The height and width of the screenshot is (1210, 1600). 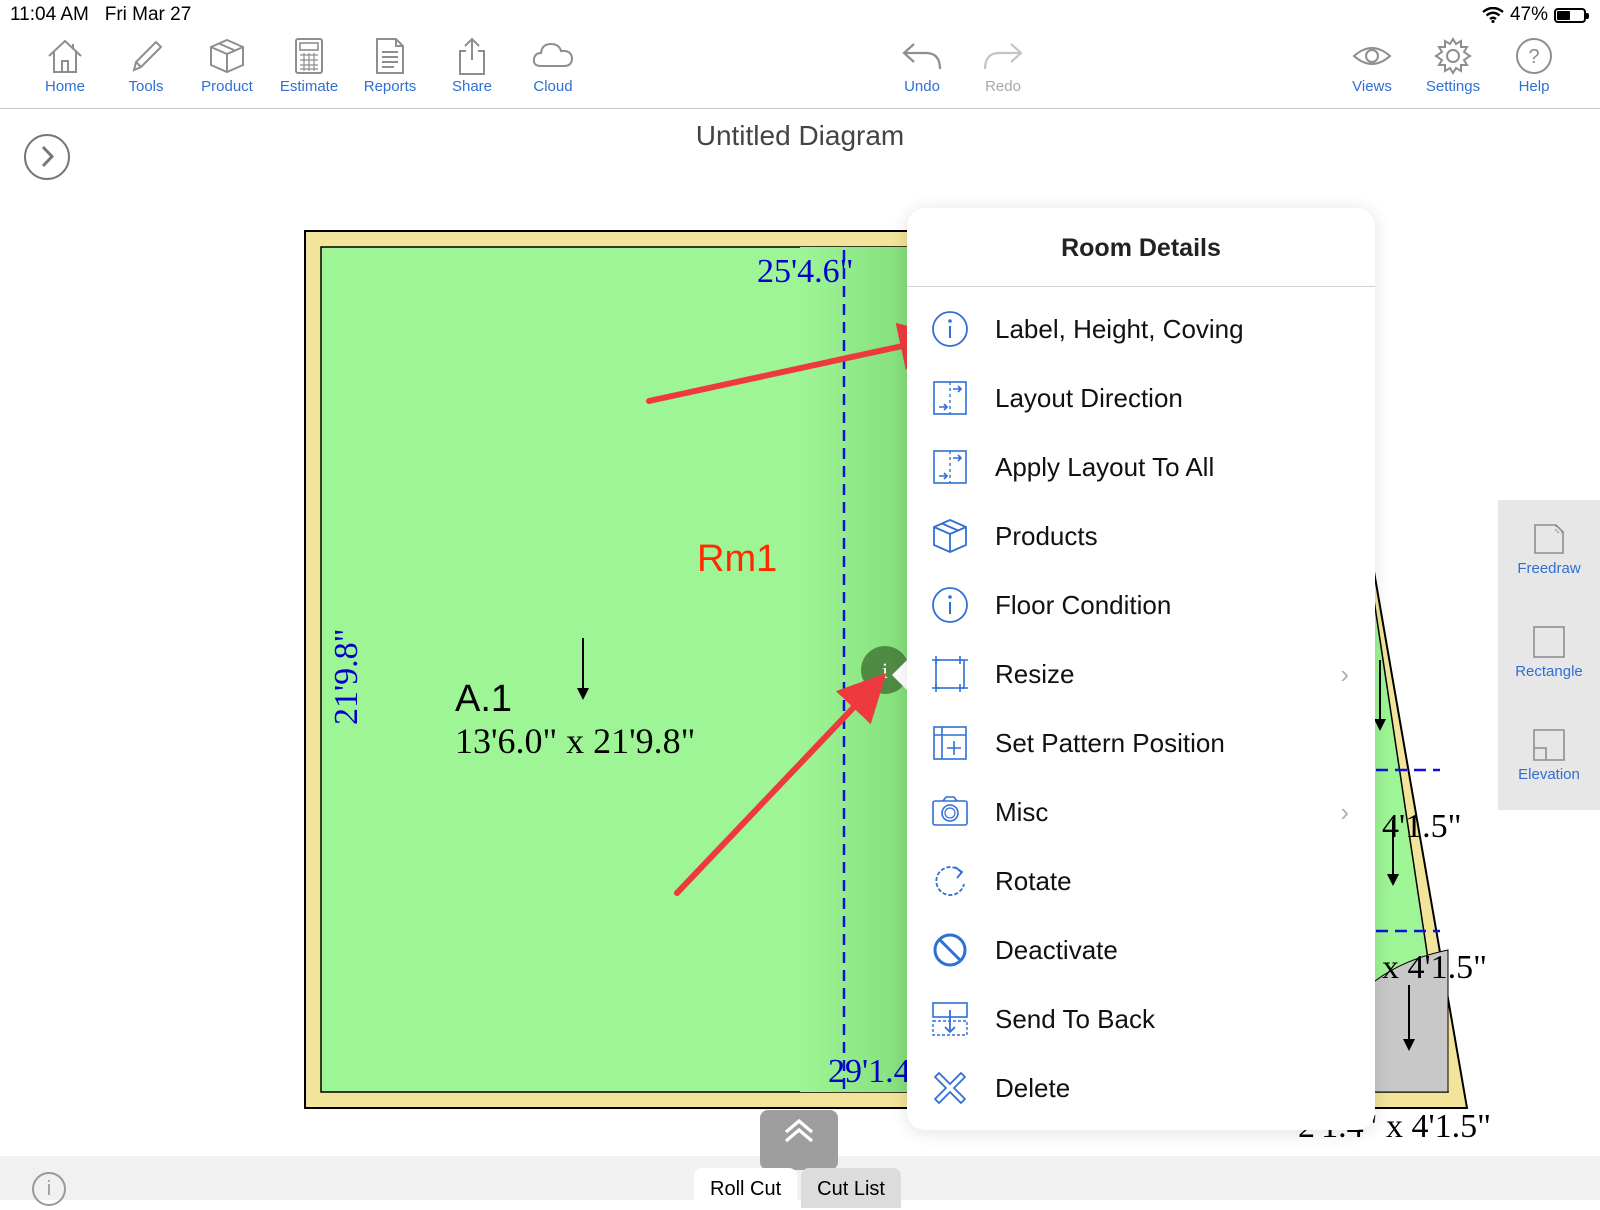 I want to click on freedraw-label: Freedraw, so click(x=1549, y=568).